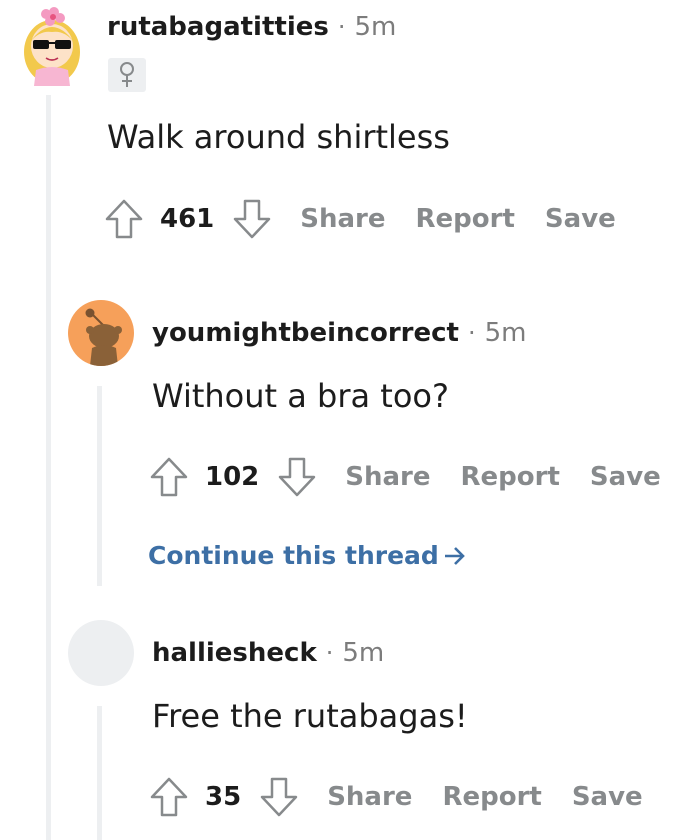 This screenshot has height=840, width=700. I want to click on comment-body: Free the rutabagas!, so click(310, 716).